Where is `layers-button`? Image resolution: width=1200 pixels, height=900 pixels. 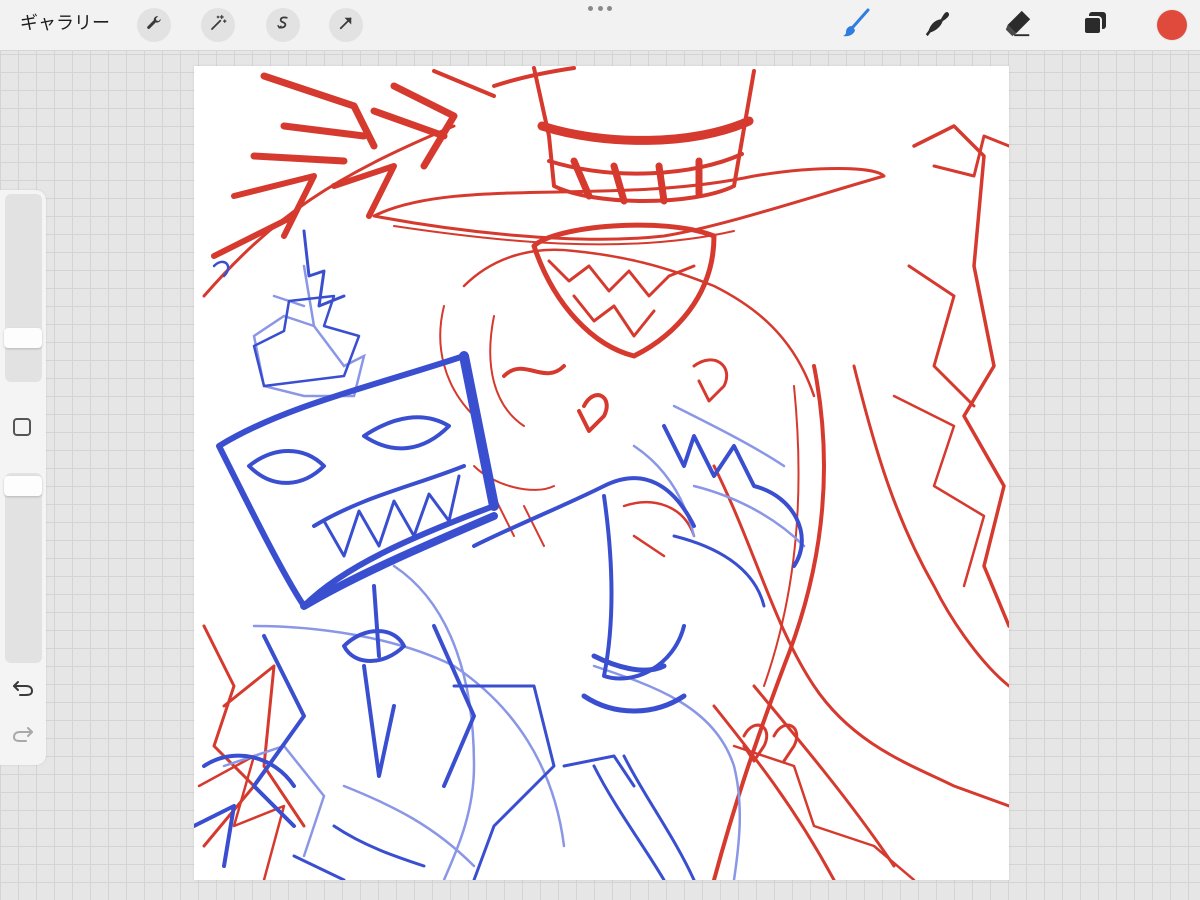 layers-button is located at coordinates (1095, 25).